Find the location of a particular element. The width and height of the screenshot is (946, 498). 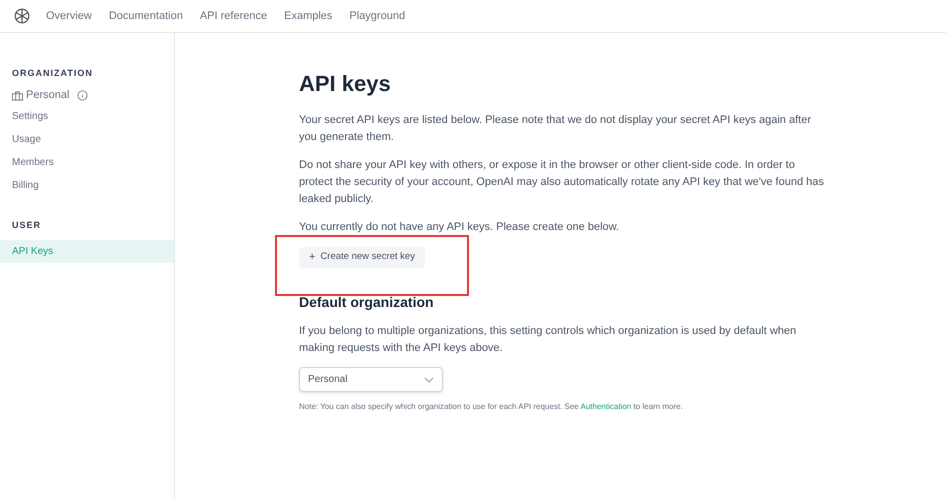

create-key-button: + Create new secret key is located at coordinates (362, 257).